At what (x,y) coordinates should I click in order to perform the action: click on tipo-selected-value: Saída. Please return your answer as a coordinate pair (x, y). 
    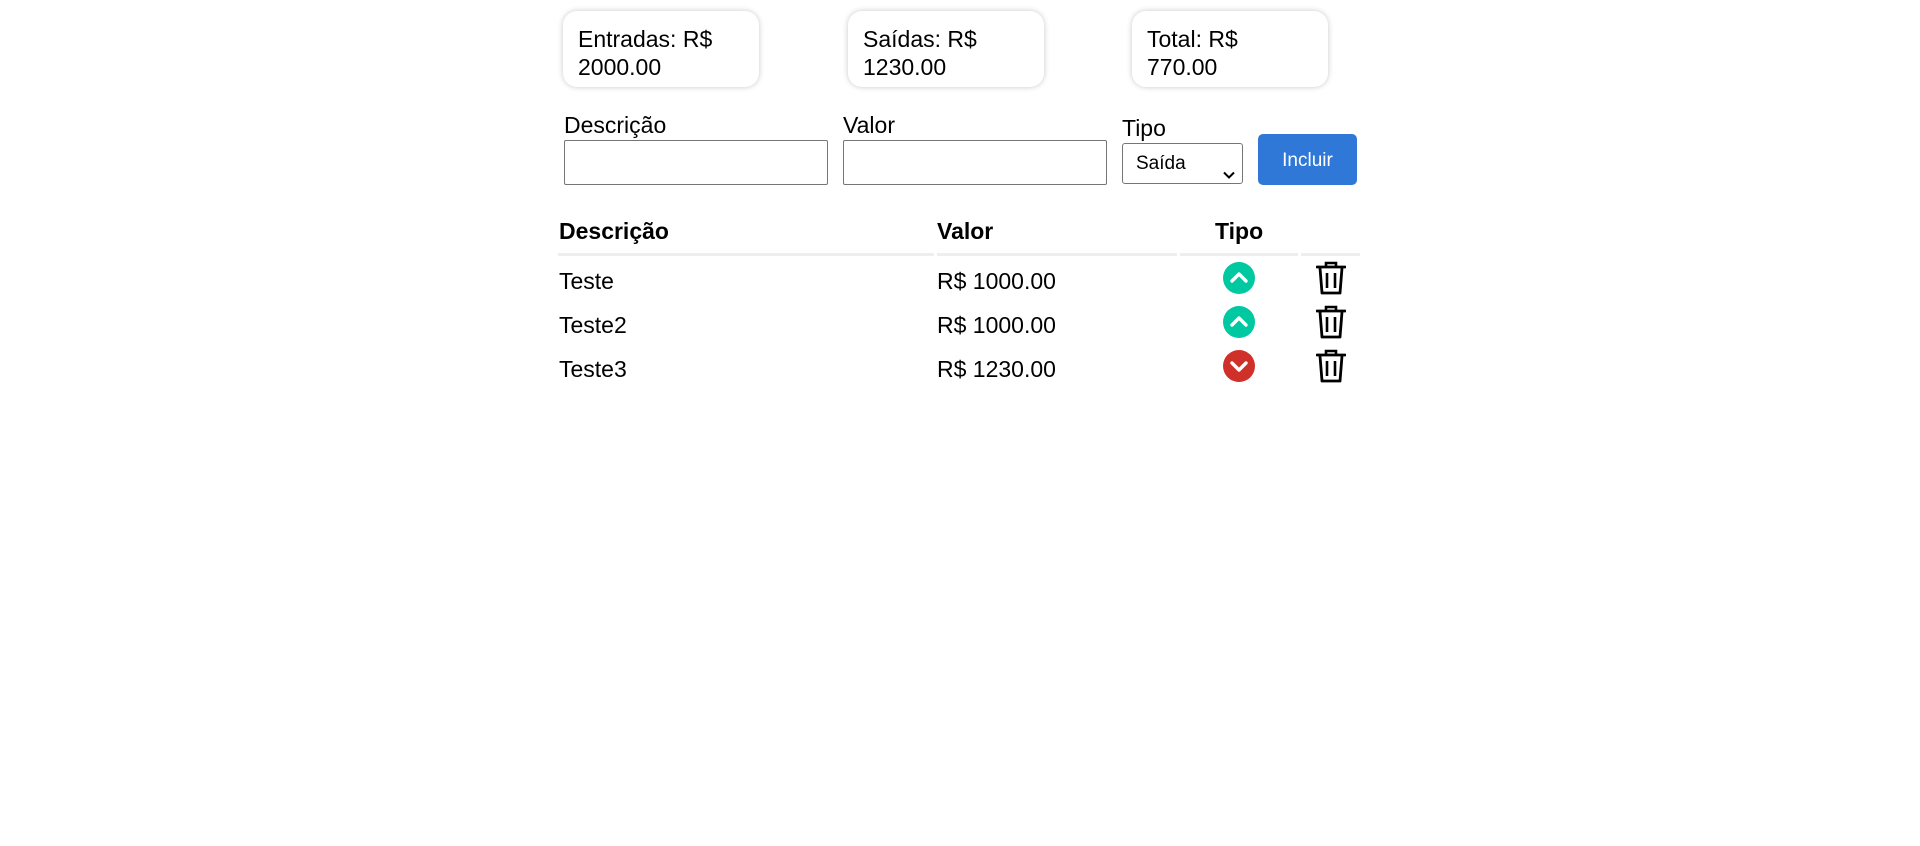
    Looking at the image, I should click on (1161, 163).